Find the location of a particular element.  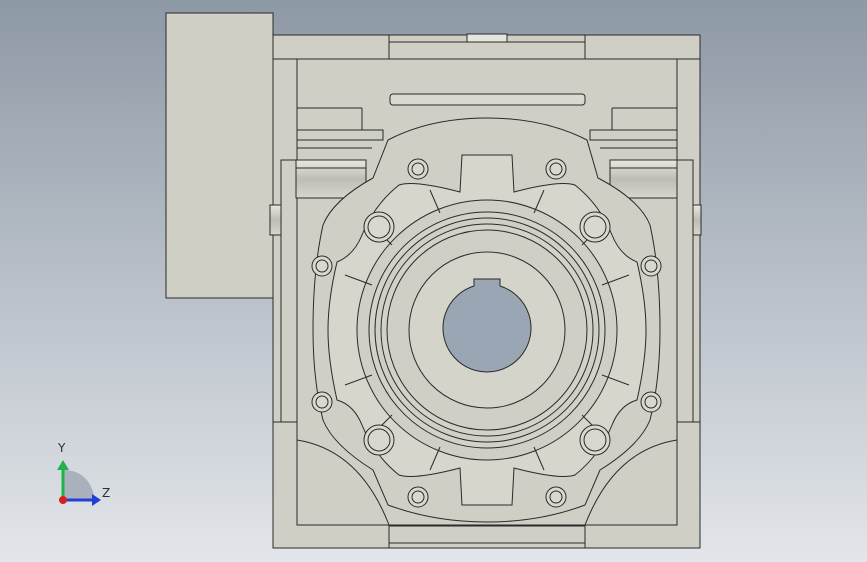

bracket-right is located at coordinates (633, 135).